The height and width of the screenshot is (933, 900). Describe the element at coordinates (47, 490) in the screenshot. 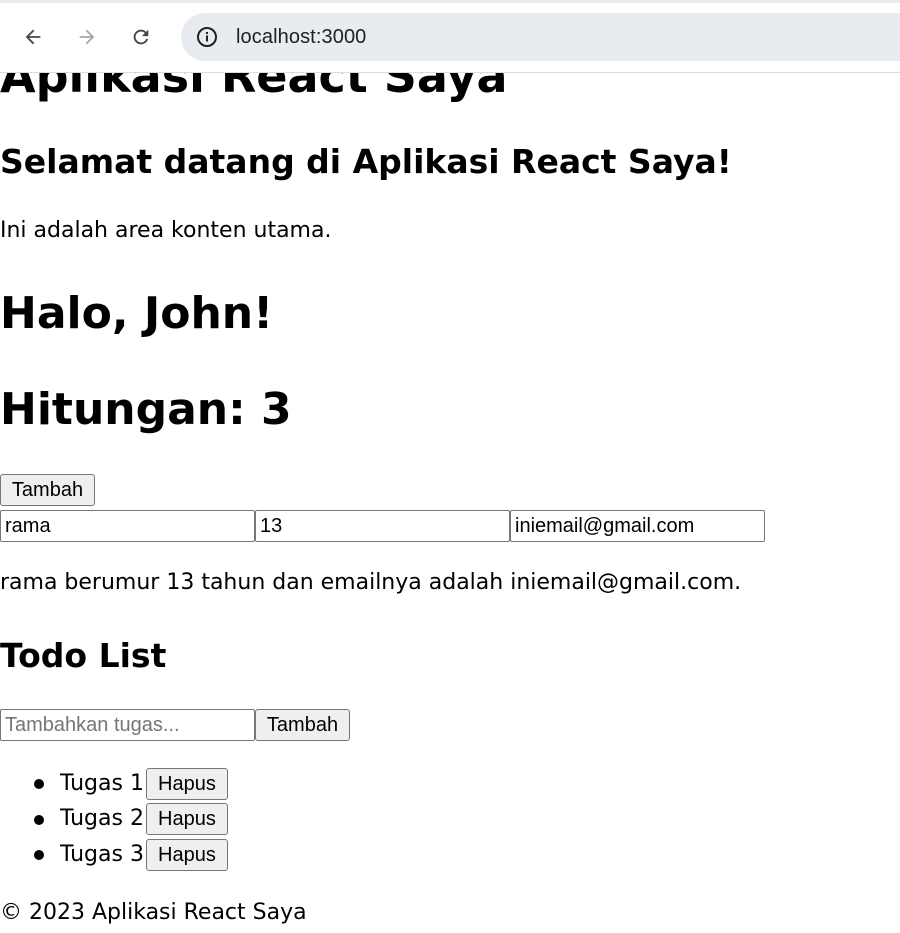

I see `increment-button: Tambah` at that location.